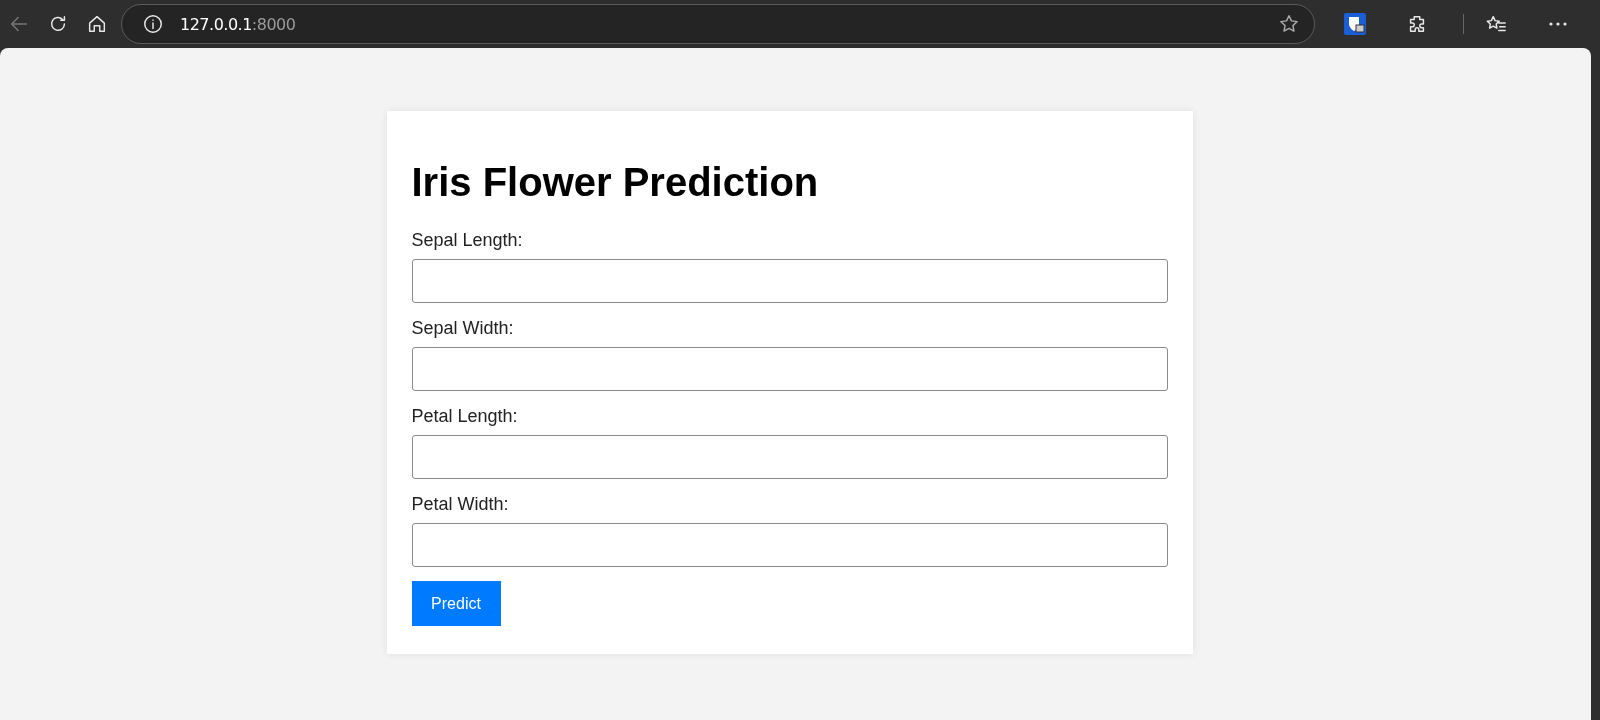 This screenshot has width=1600, height=720. I want to click on page-title: Iris Flower Prediction, so click(615, 182).